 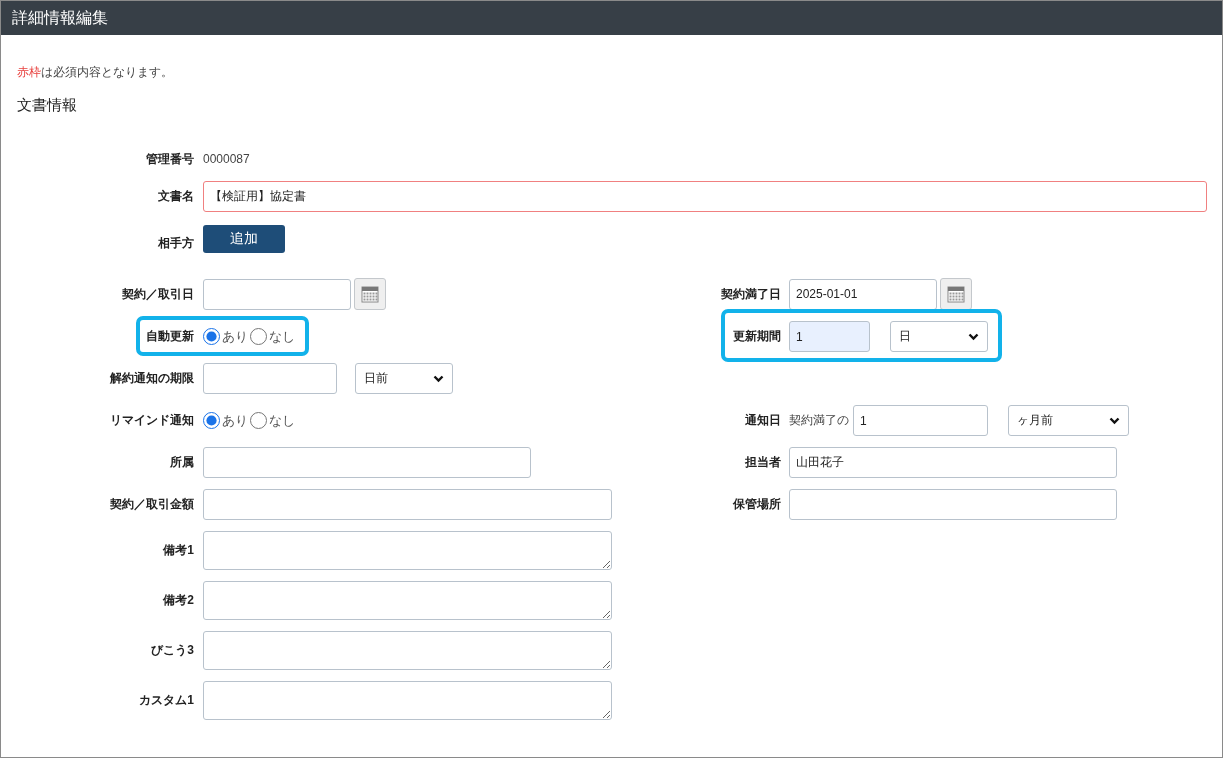 I want to click on field-label: 通知日, so click(x=763, y=420).